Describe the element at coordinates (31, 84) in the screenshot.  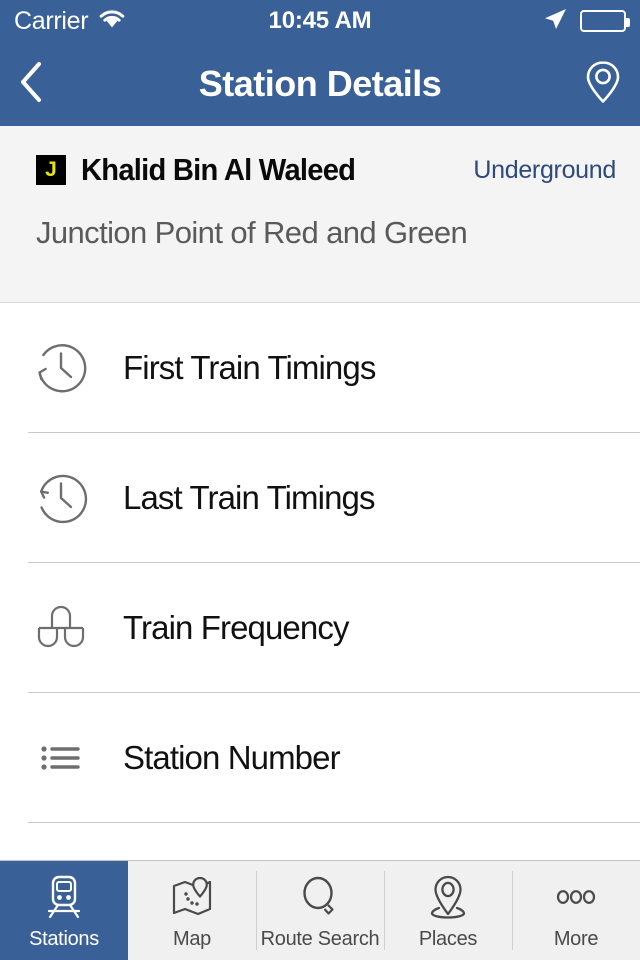
I see `chevron-left-icon` at that location.